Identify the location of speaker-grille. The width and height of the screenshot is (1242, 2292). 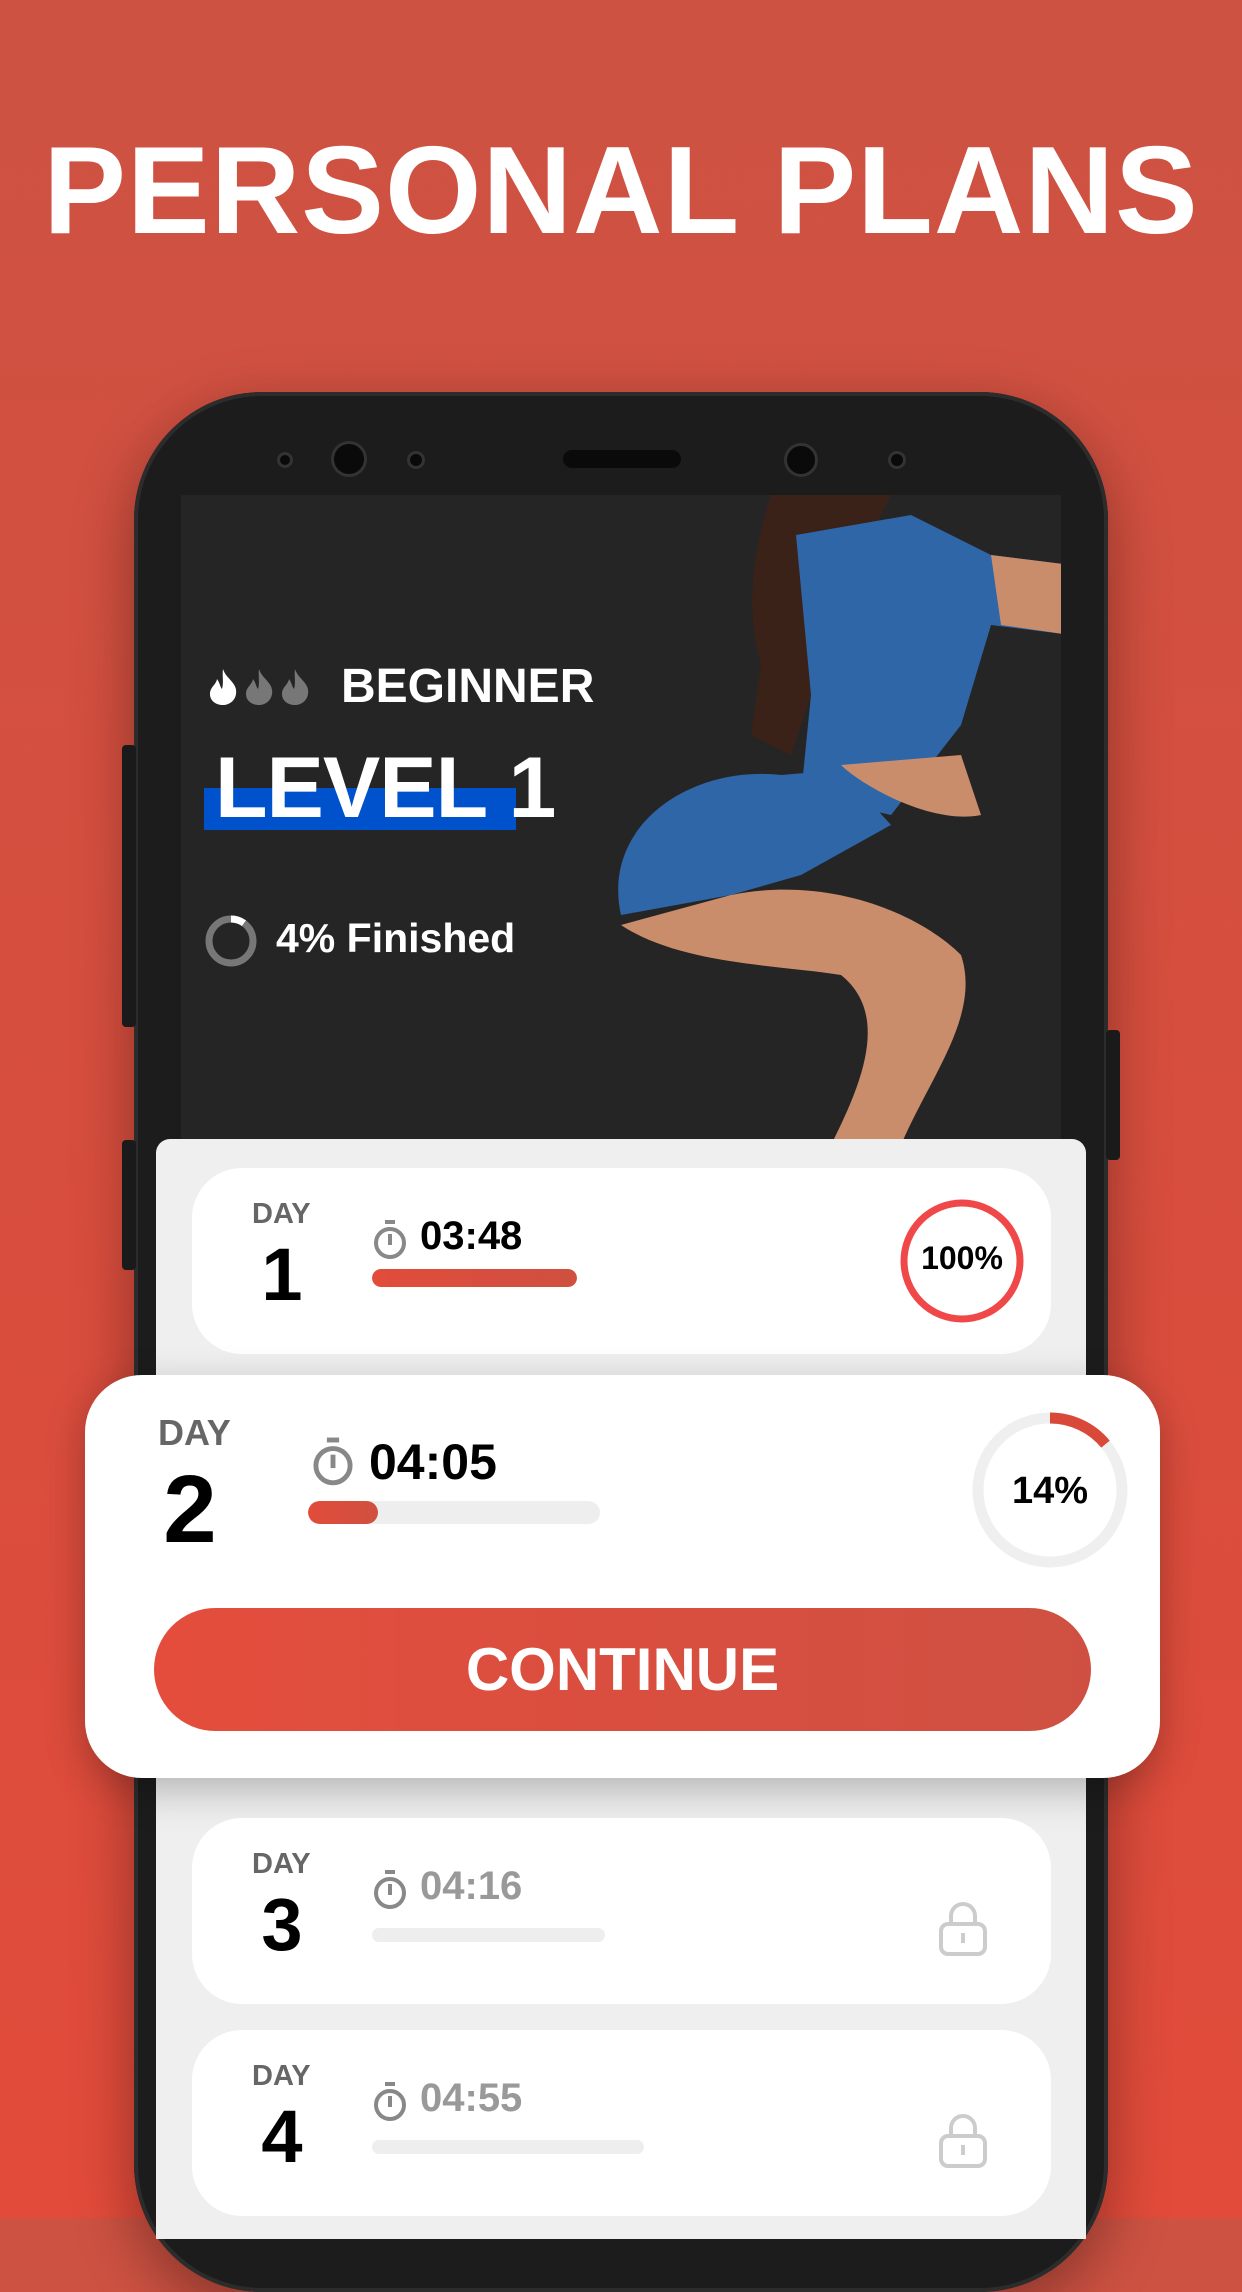
(622, 459).